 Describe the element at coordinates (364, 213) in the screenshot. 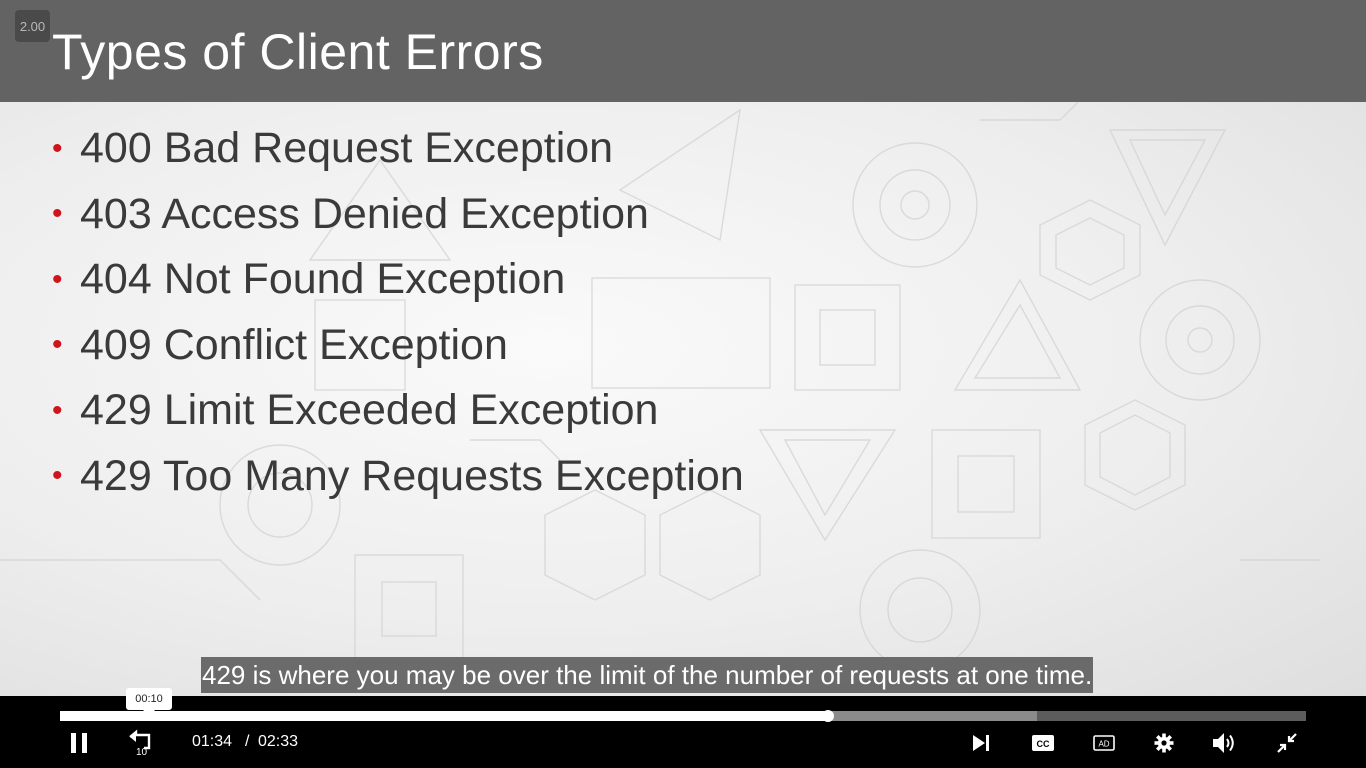

I see `bullet-text: 403 Access Denied Exception` at that location.